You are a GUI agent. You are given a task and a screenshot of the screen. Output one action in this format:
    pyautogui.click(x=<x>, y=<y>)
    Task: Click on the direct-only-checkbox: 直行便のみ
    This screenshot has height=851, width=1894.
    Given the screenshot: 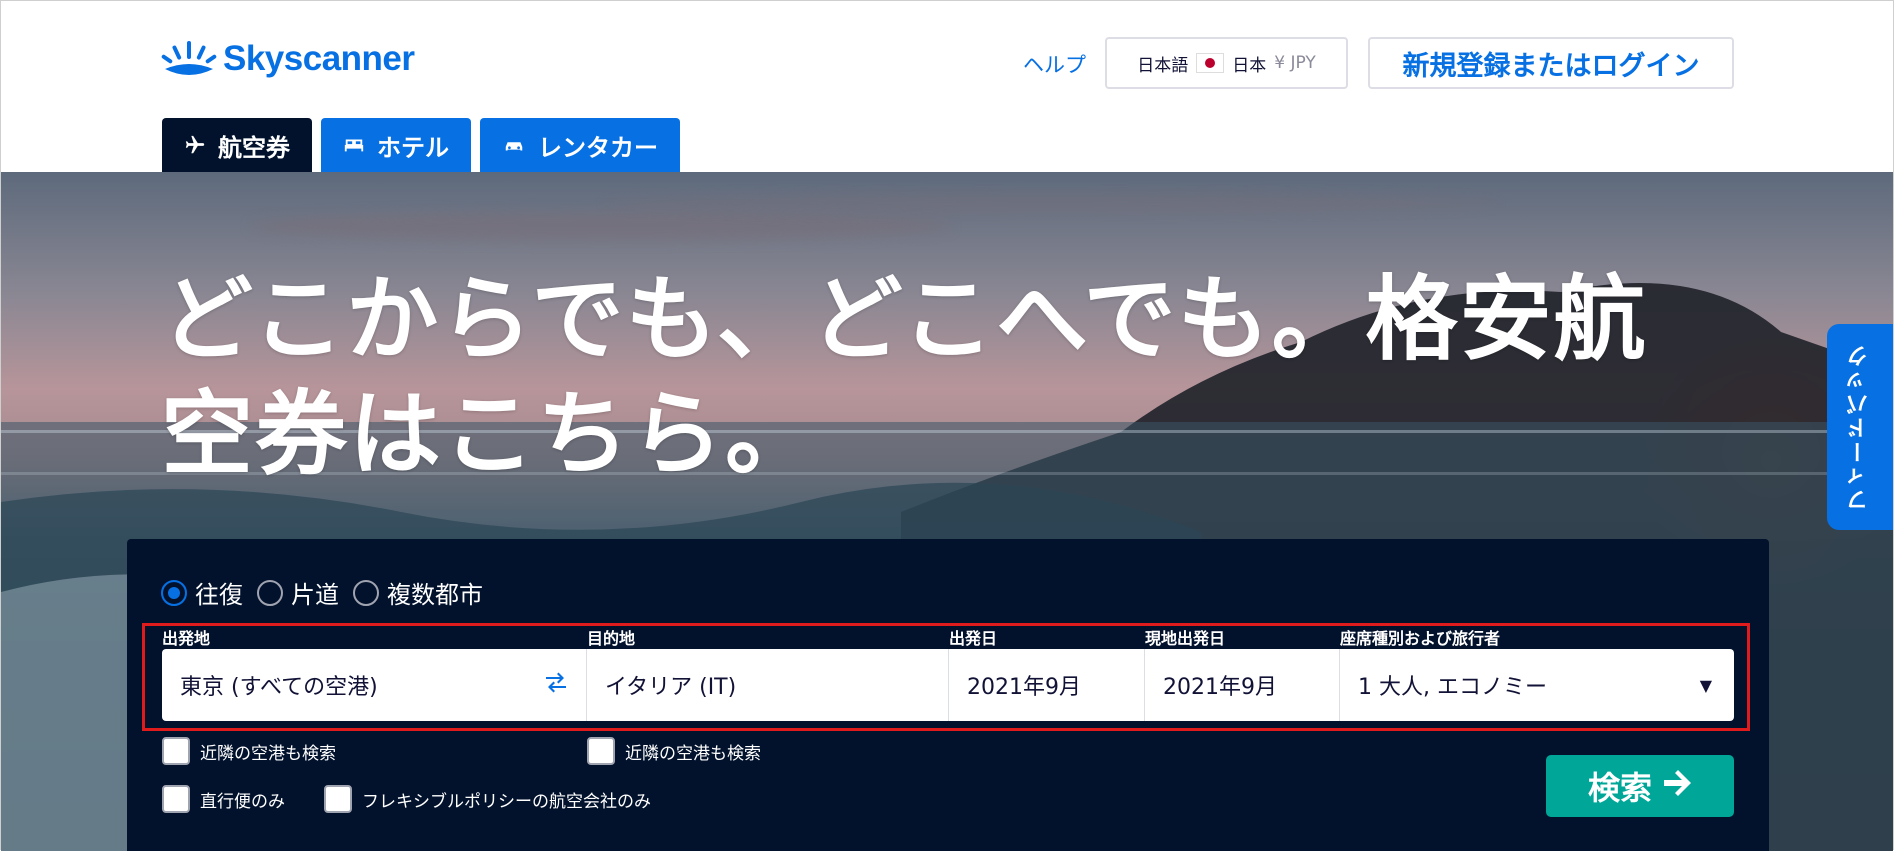 What is the action you would take?
    pyautogui.click(x=223, y=799)
    